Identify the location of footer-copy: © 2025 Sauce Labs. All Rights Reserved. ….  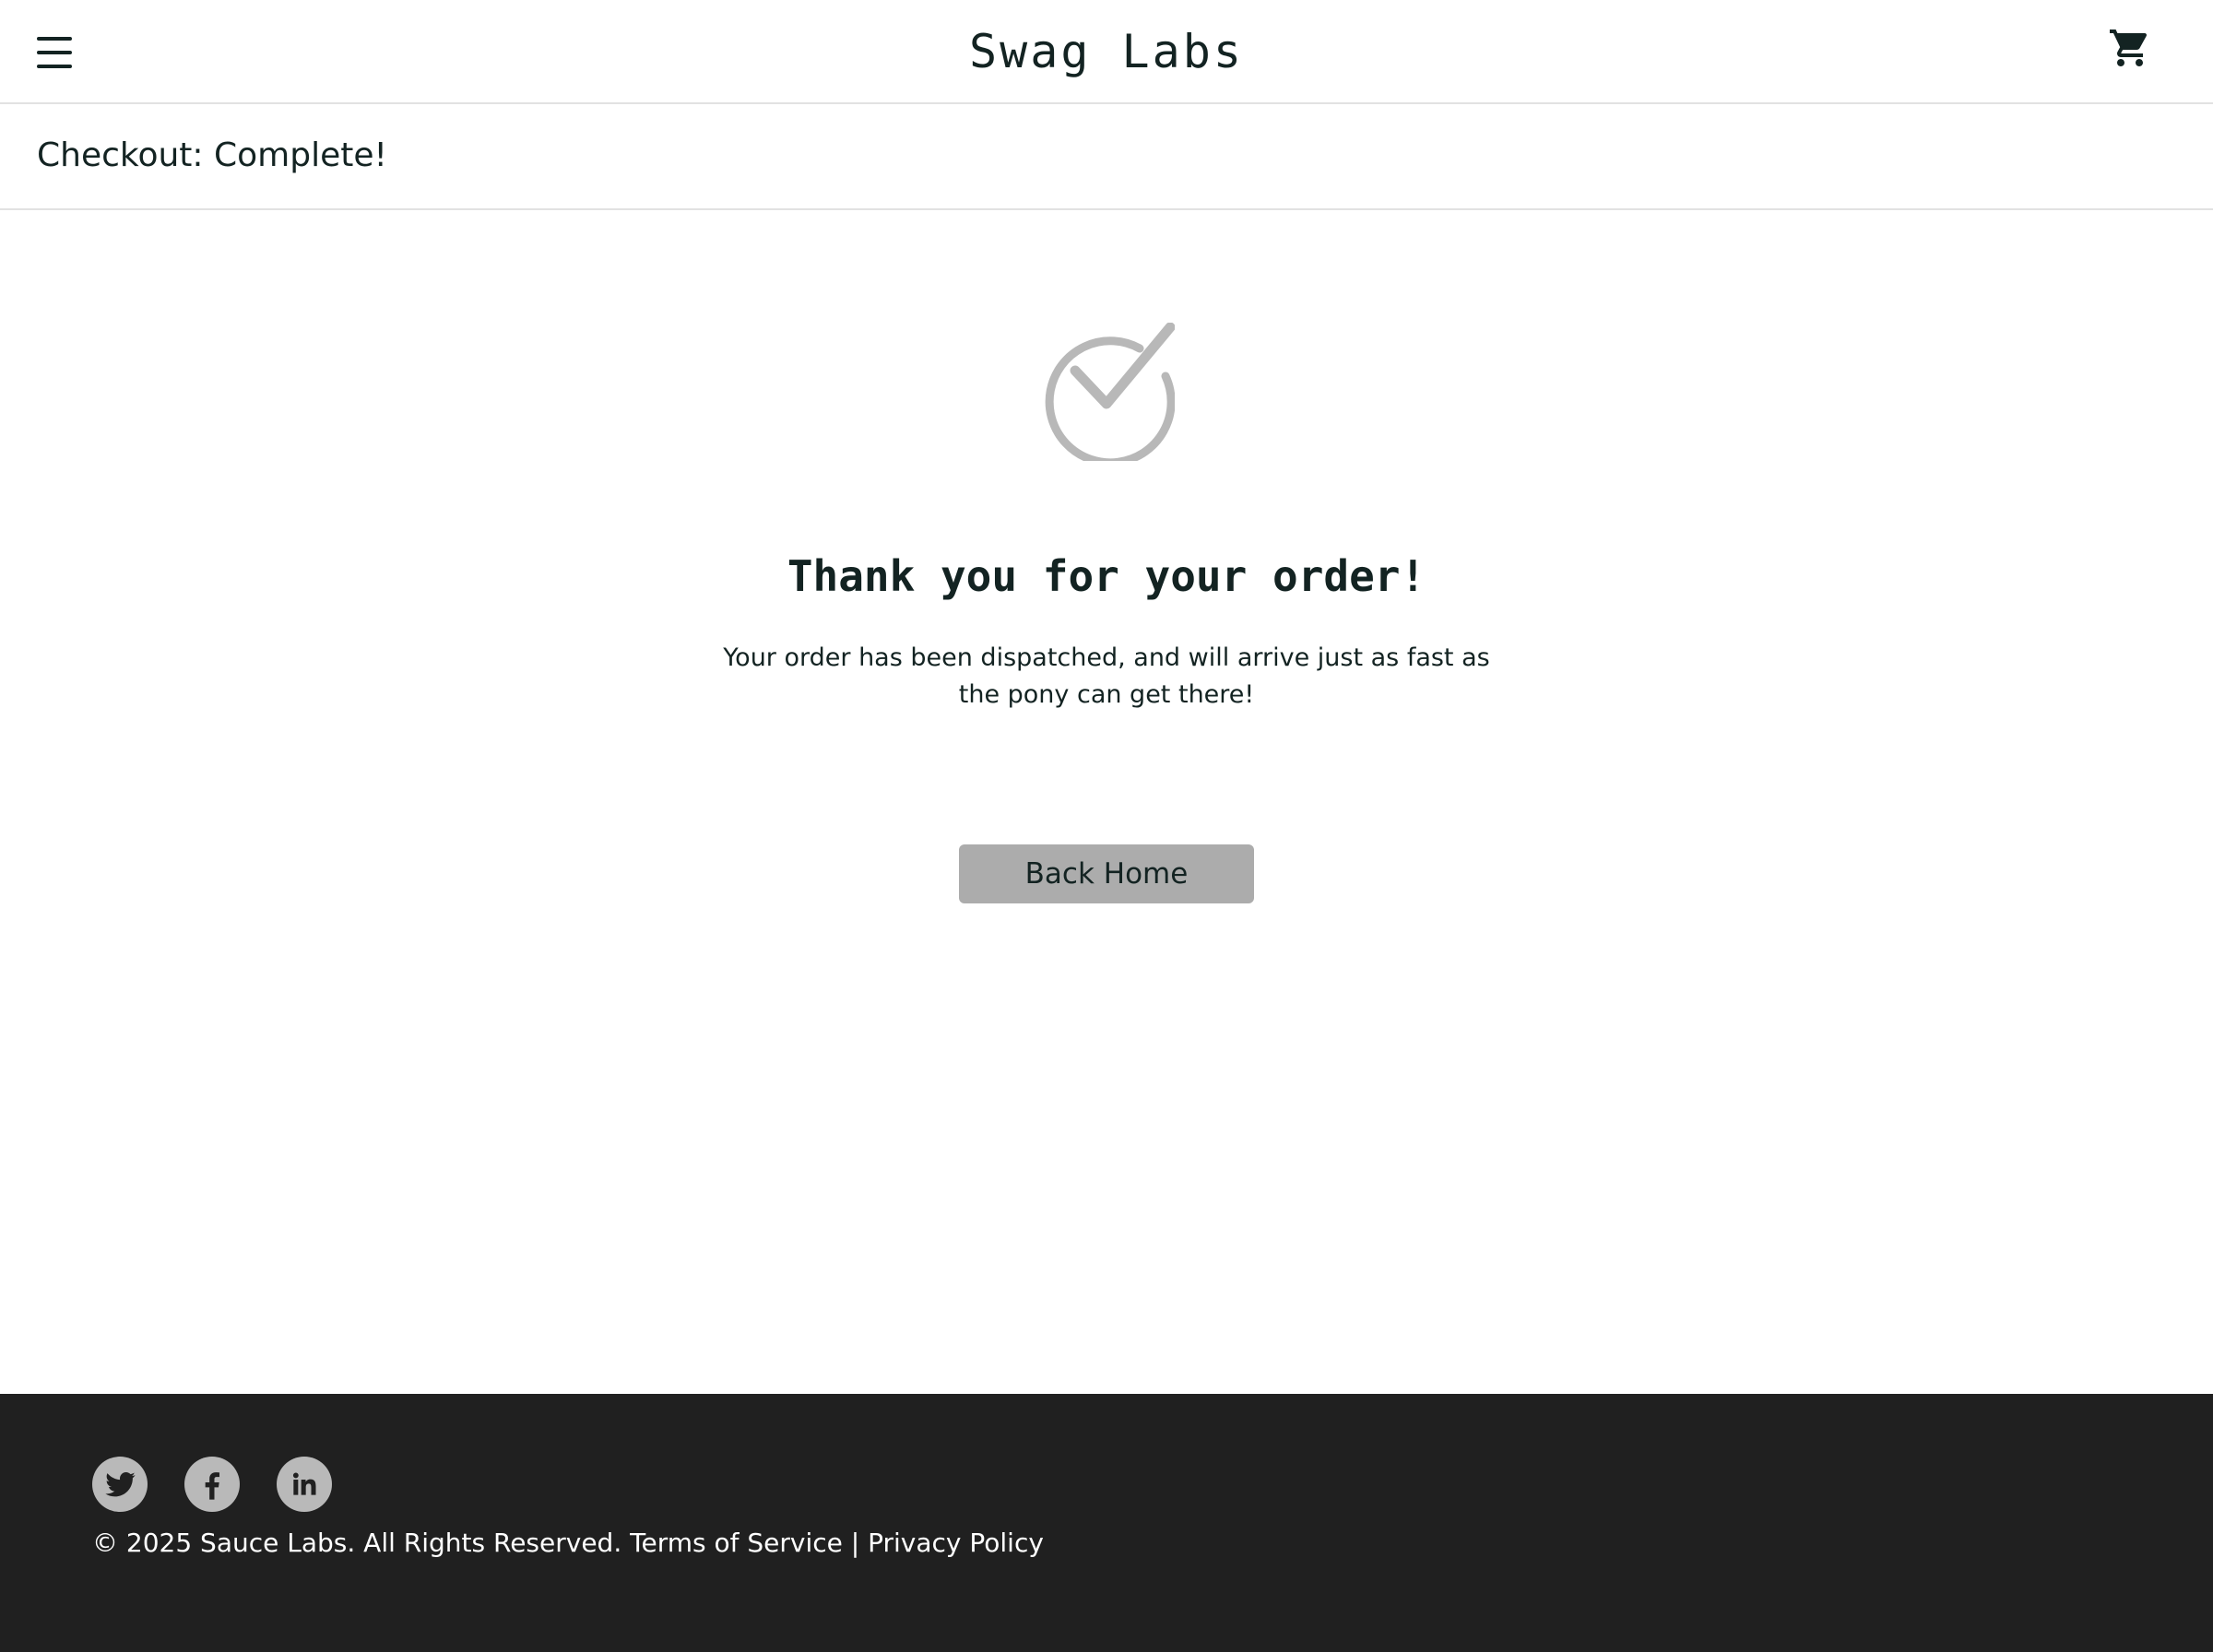
(568, 1543).